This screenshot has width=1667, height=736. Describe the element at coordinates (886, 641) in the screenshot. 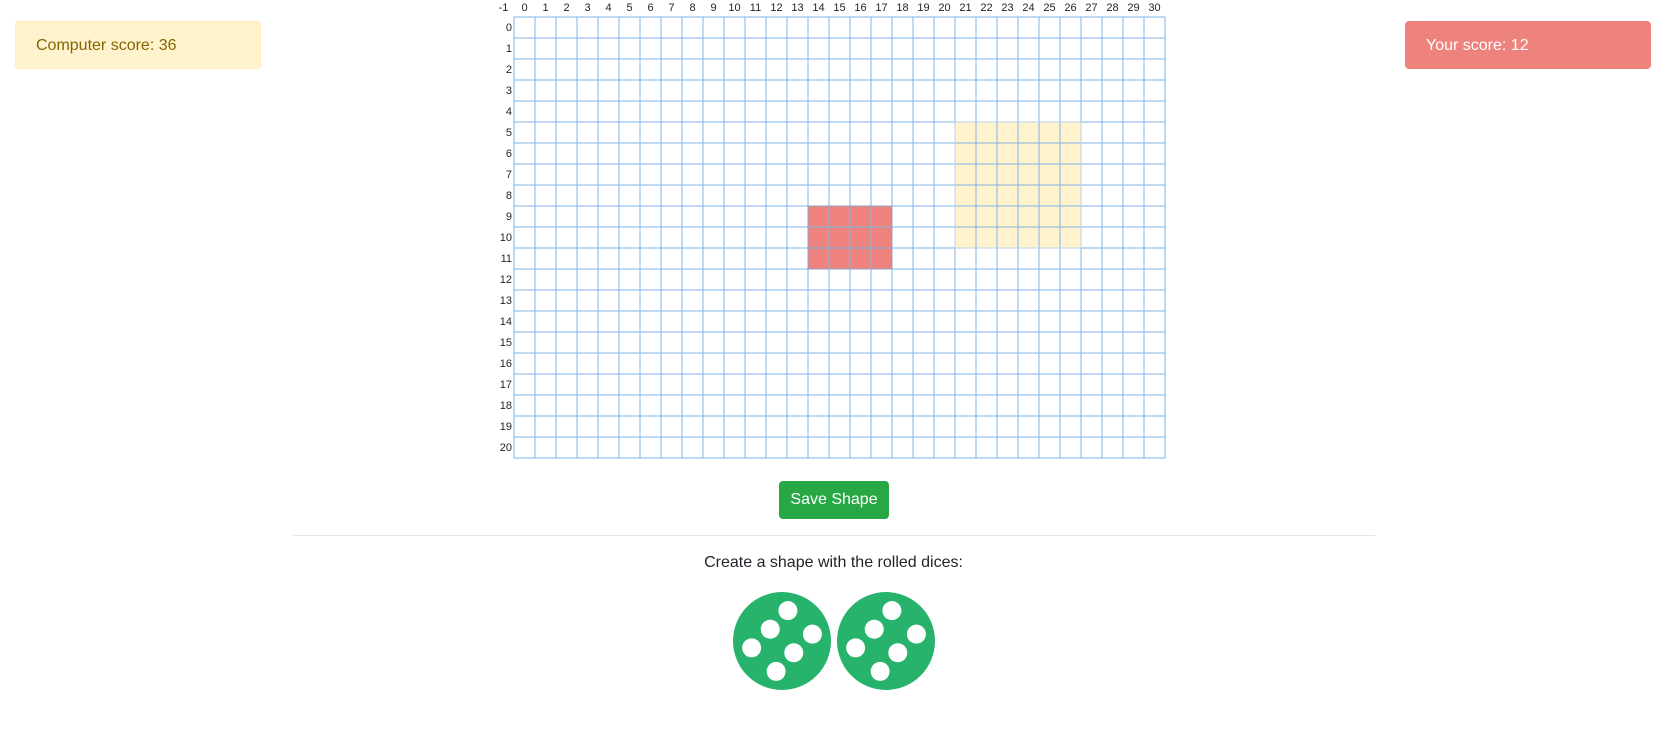

I see `die` at that location.